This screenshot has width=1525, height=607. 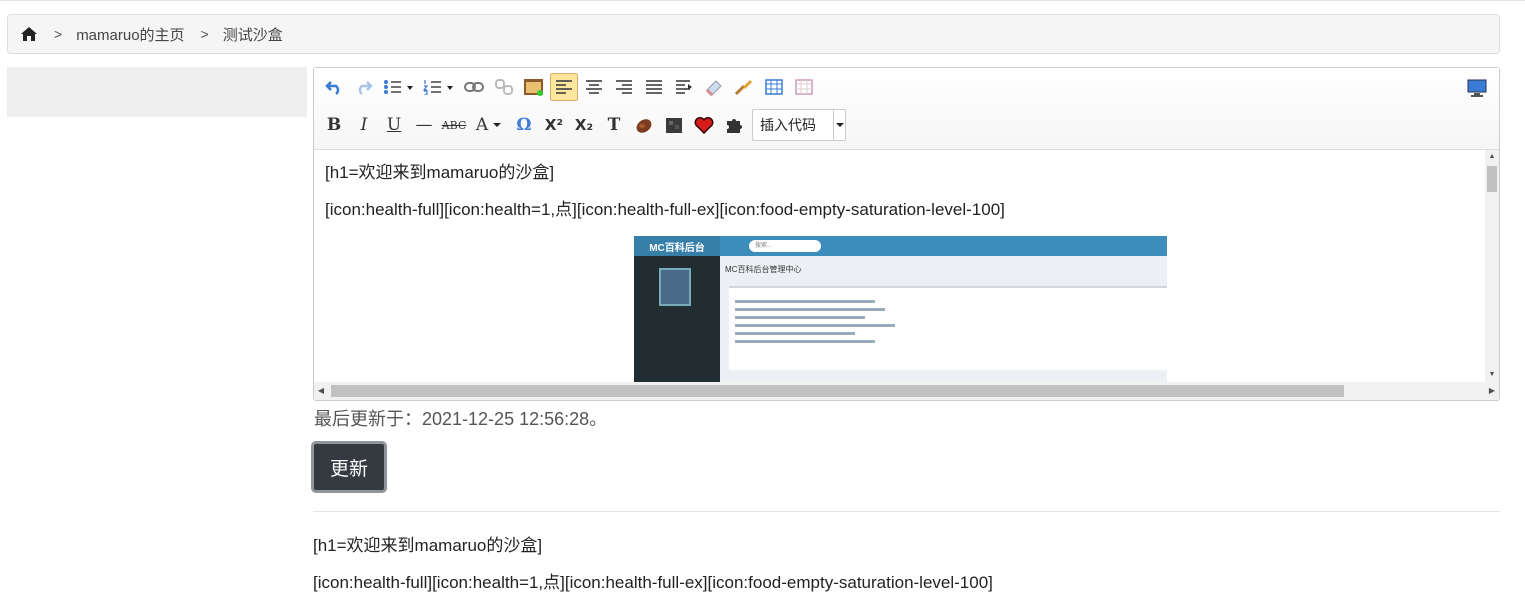 I want to click on block-icon, so click(x=674, y=125).